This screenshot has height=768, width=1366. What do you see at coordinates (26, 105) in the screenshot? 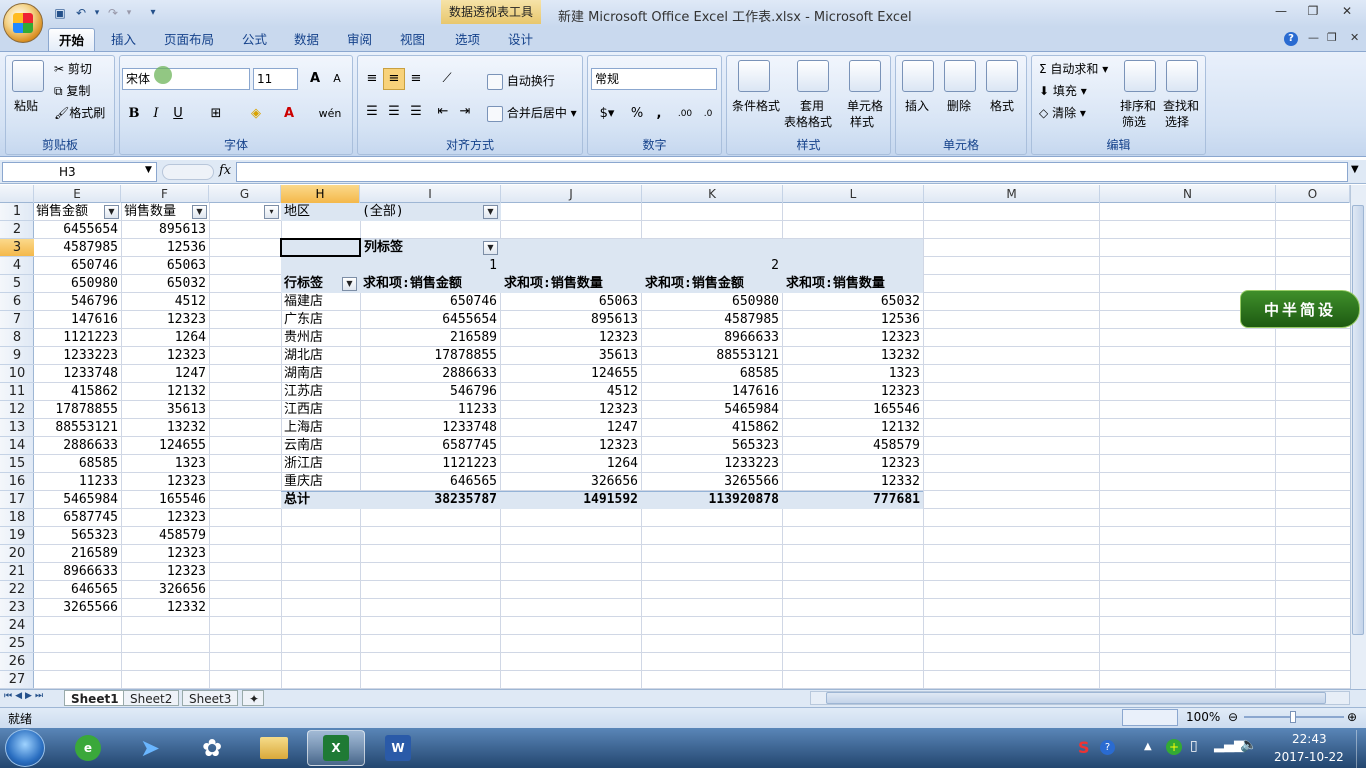
I see `paste-button: 粘贴` at bounding box center [26, 105].